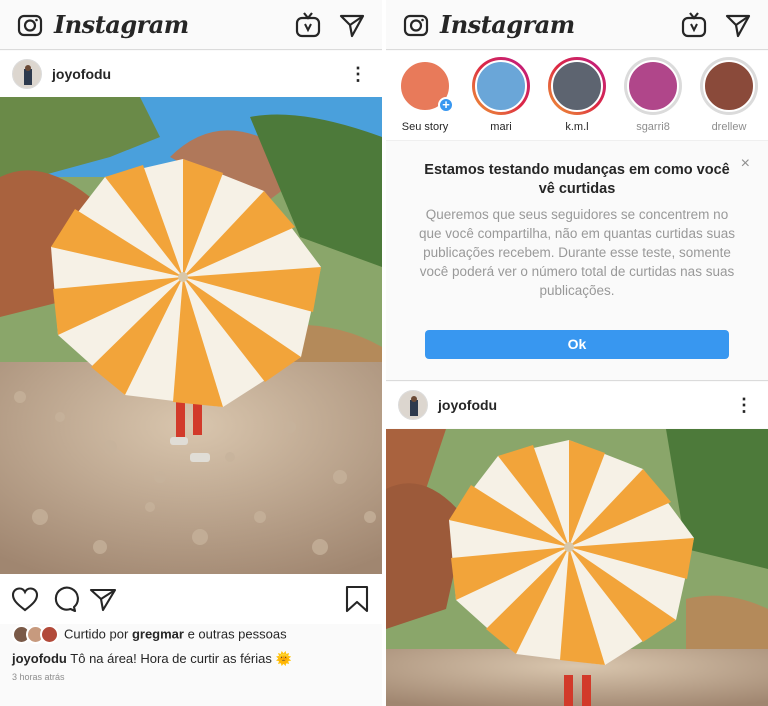 The width and height of the screenshot is (768, 706). I want to click on liker-avatars, so click(37, 635).